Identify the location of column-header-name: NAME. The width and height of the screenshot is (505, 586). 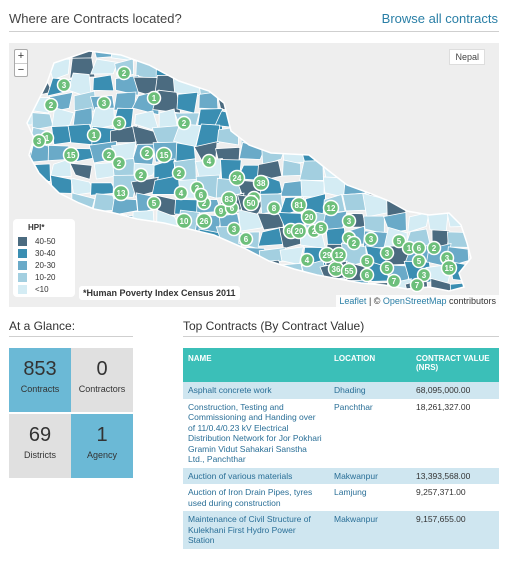
(256, 365).